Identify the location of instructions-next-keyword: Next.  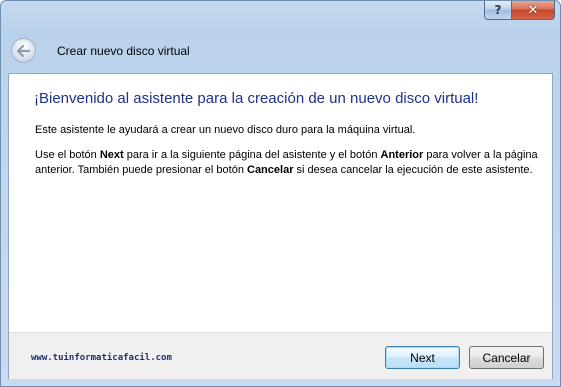
(111, 155).